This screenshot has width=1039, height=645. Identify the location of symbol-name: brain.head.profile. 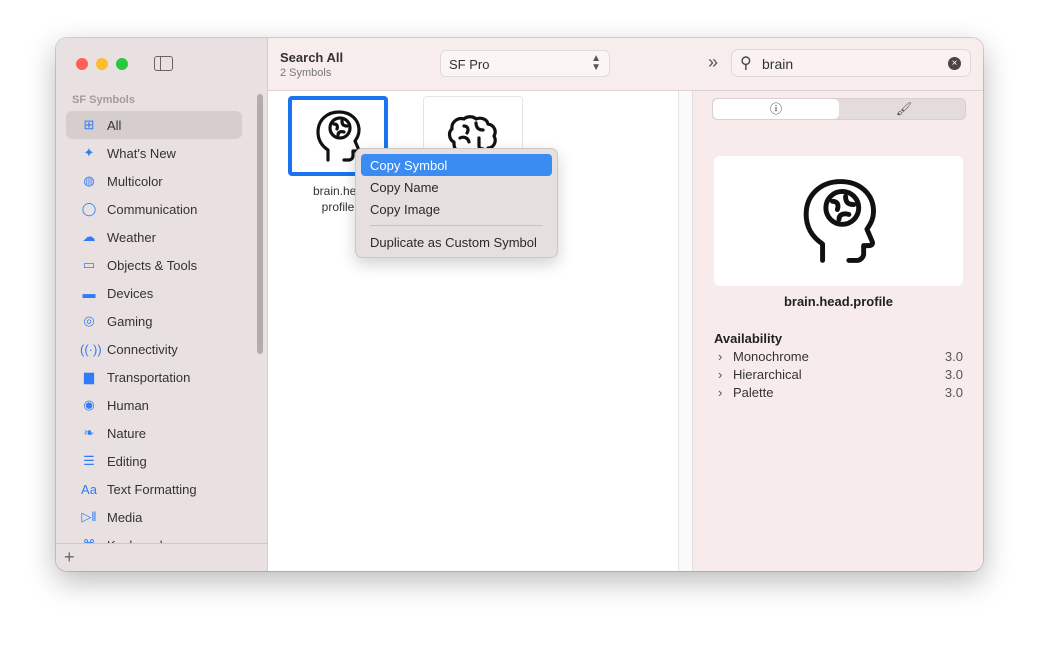
(838, 301).